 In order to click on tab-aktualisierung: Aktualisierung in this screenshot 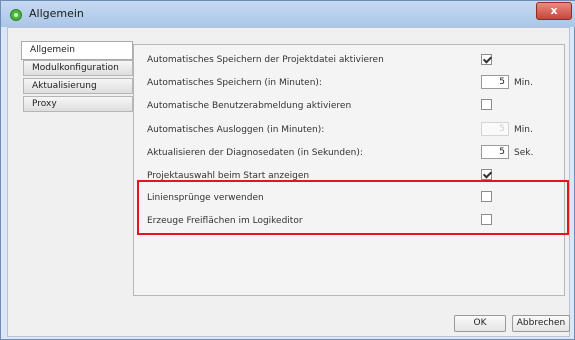, I will do `click(78, 86)`.